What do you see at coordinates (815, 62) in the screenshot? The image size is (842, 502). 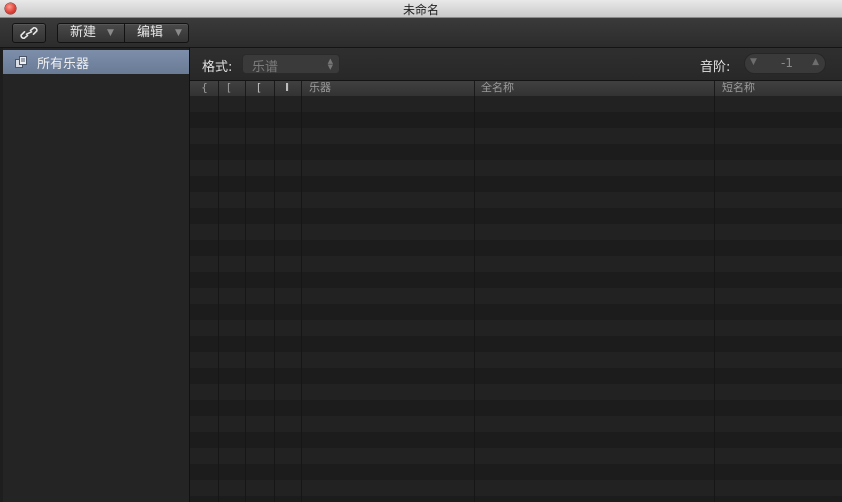 I see `increment-arrow-icon: ▲` at bounding box center [815, 62].